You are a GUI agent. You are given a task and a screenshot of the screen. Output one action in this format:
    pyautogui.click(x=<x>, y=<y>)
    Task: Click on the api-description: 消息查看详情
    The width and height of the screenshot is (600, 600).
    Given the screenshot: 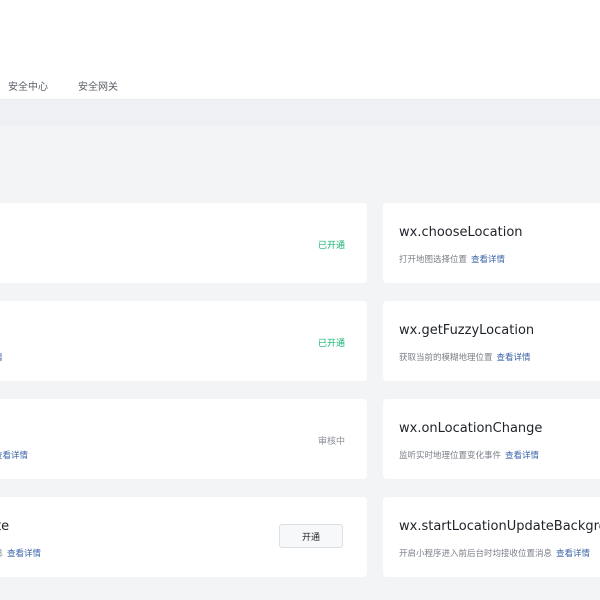 What is the action you would take?
    pyautogui.click(x=20, y=553)
    